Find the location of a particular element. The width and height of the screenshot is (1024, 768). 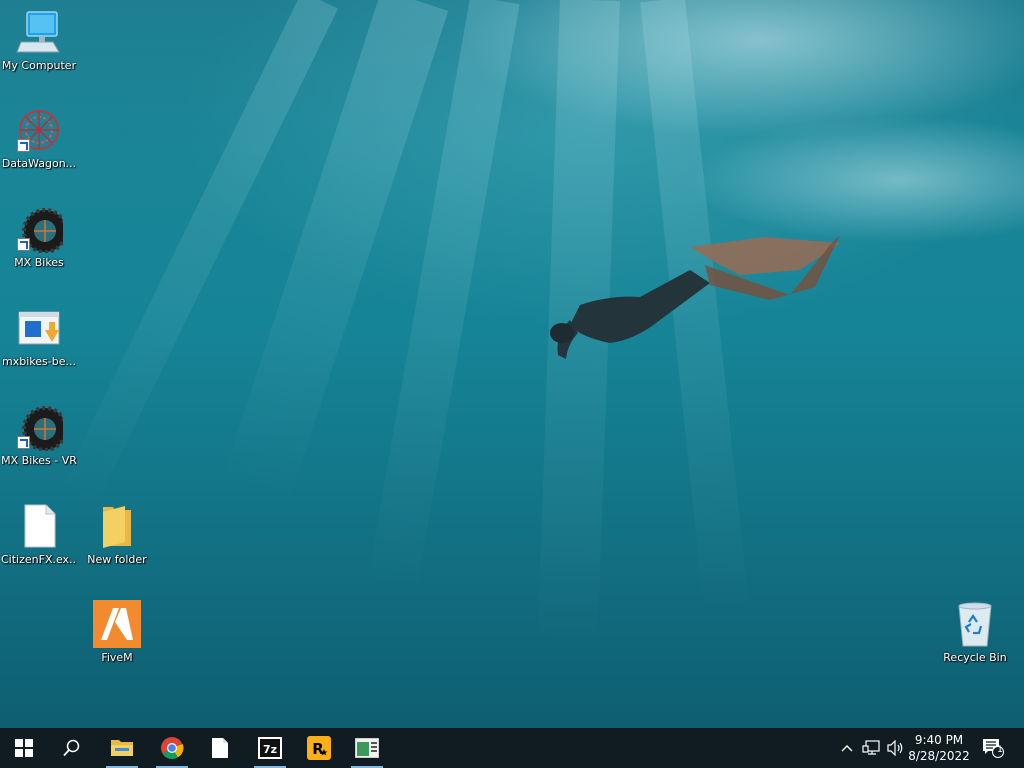

desktop-icon-mx-bikes: MX Bikes is located at coordinates (39, 237).